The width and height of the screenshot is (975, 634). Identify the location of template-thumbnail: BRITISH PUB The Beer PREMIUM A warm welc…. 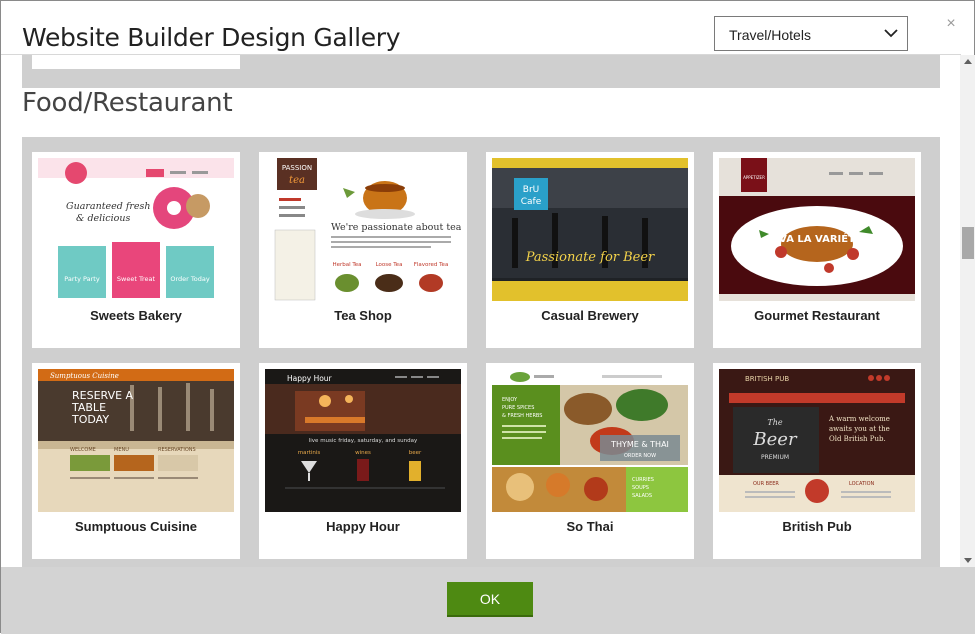
(817, 440).